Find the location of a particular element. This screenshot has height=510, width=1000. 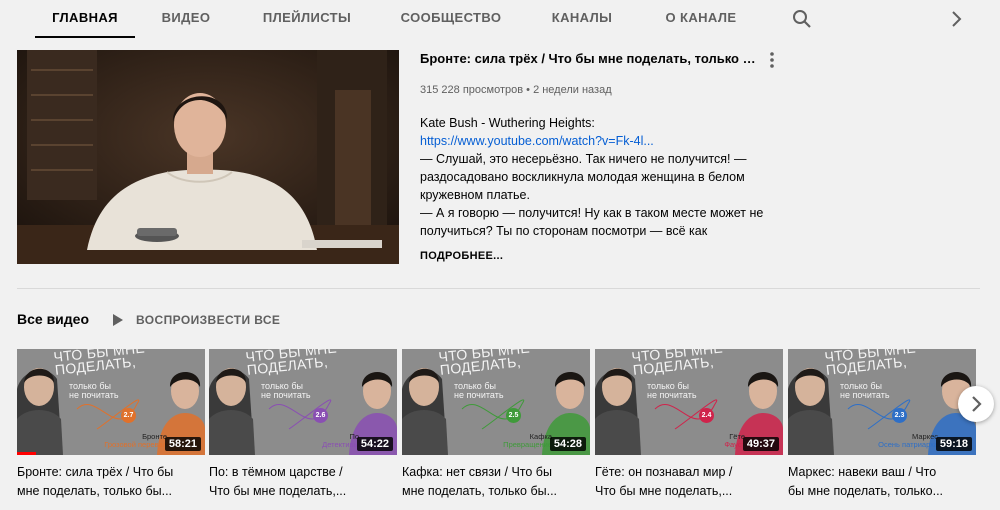

shelf-next-button is located at coordinates (976, 404).